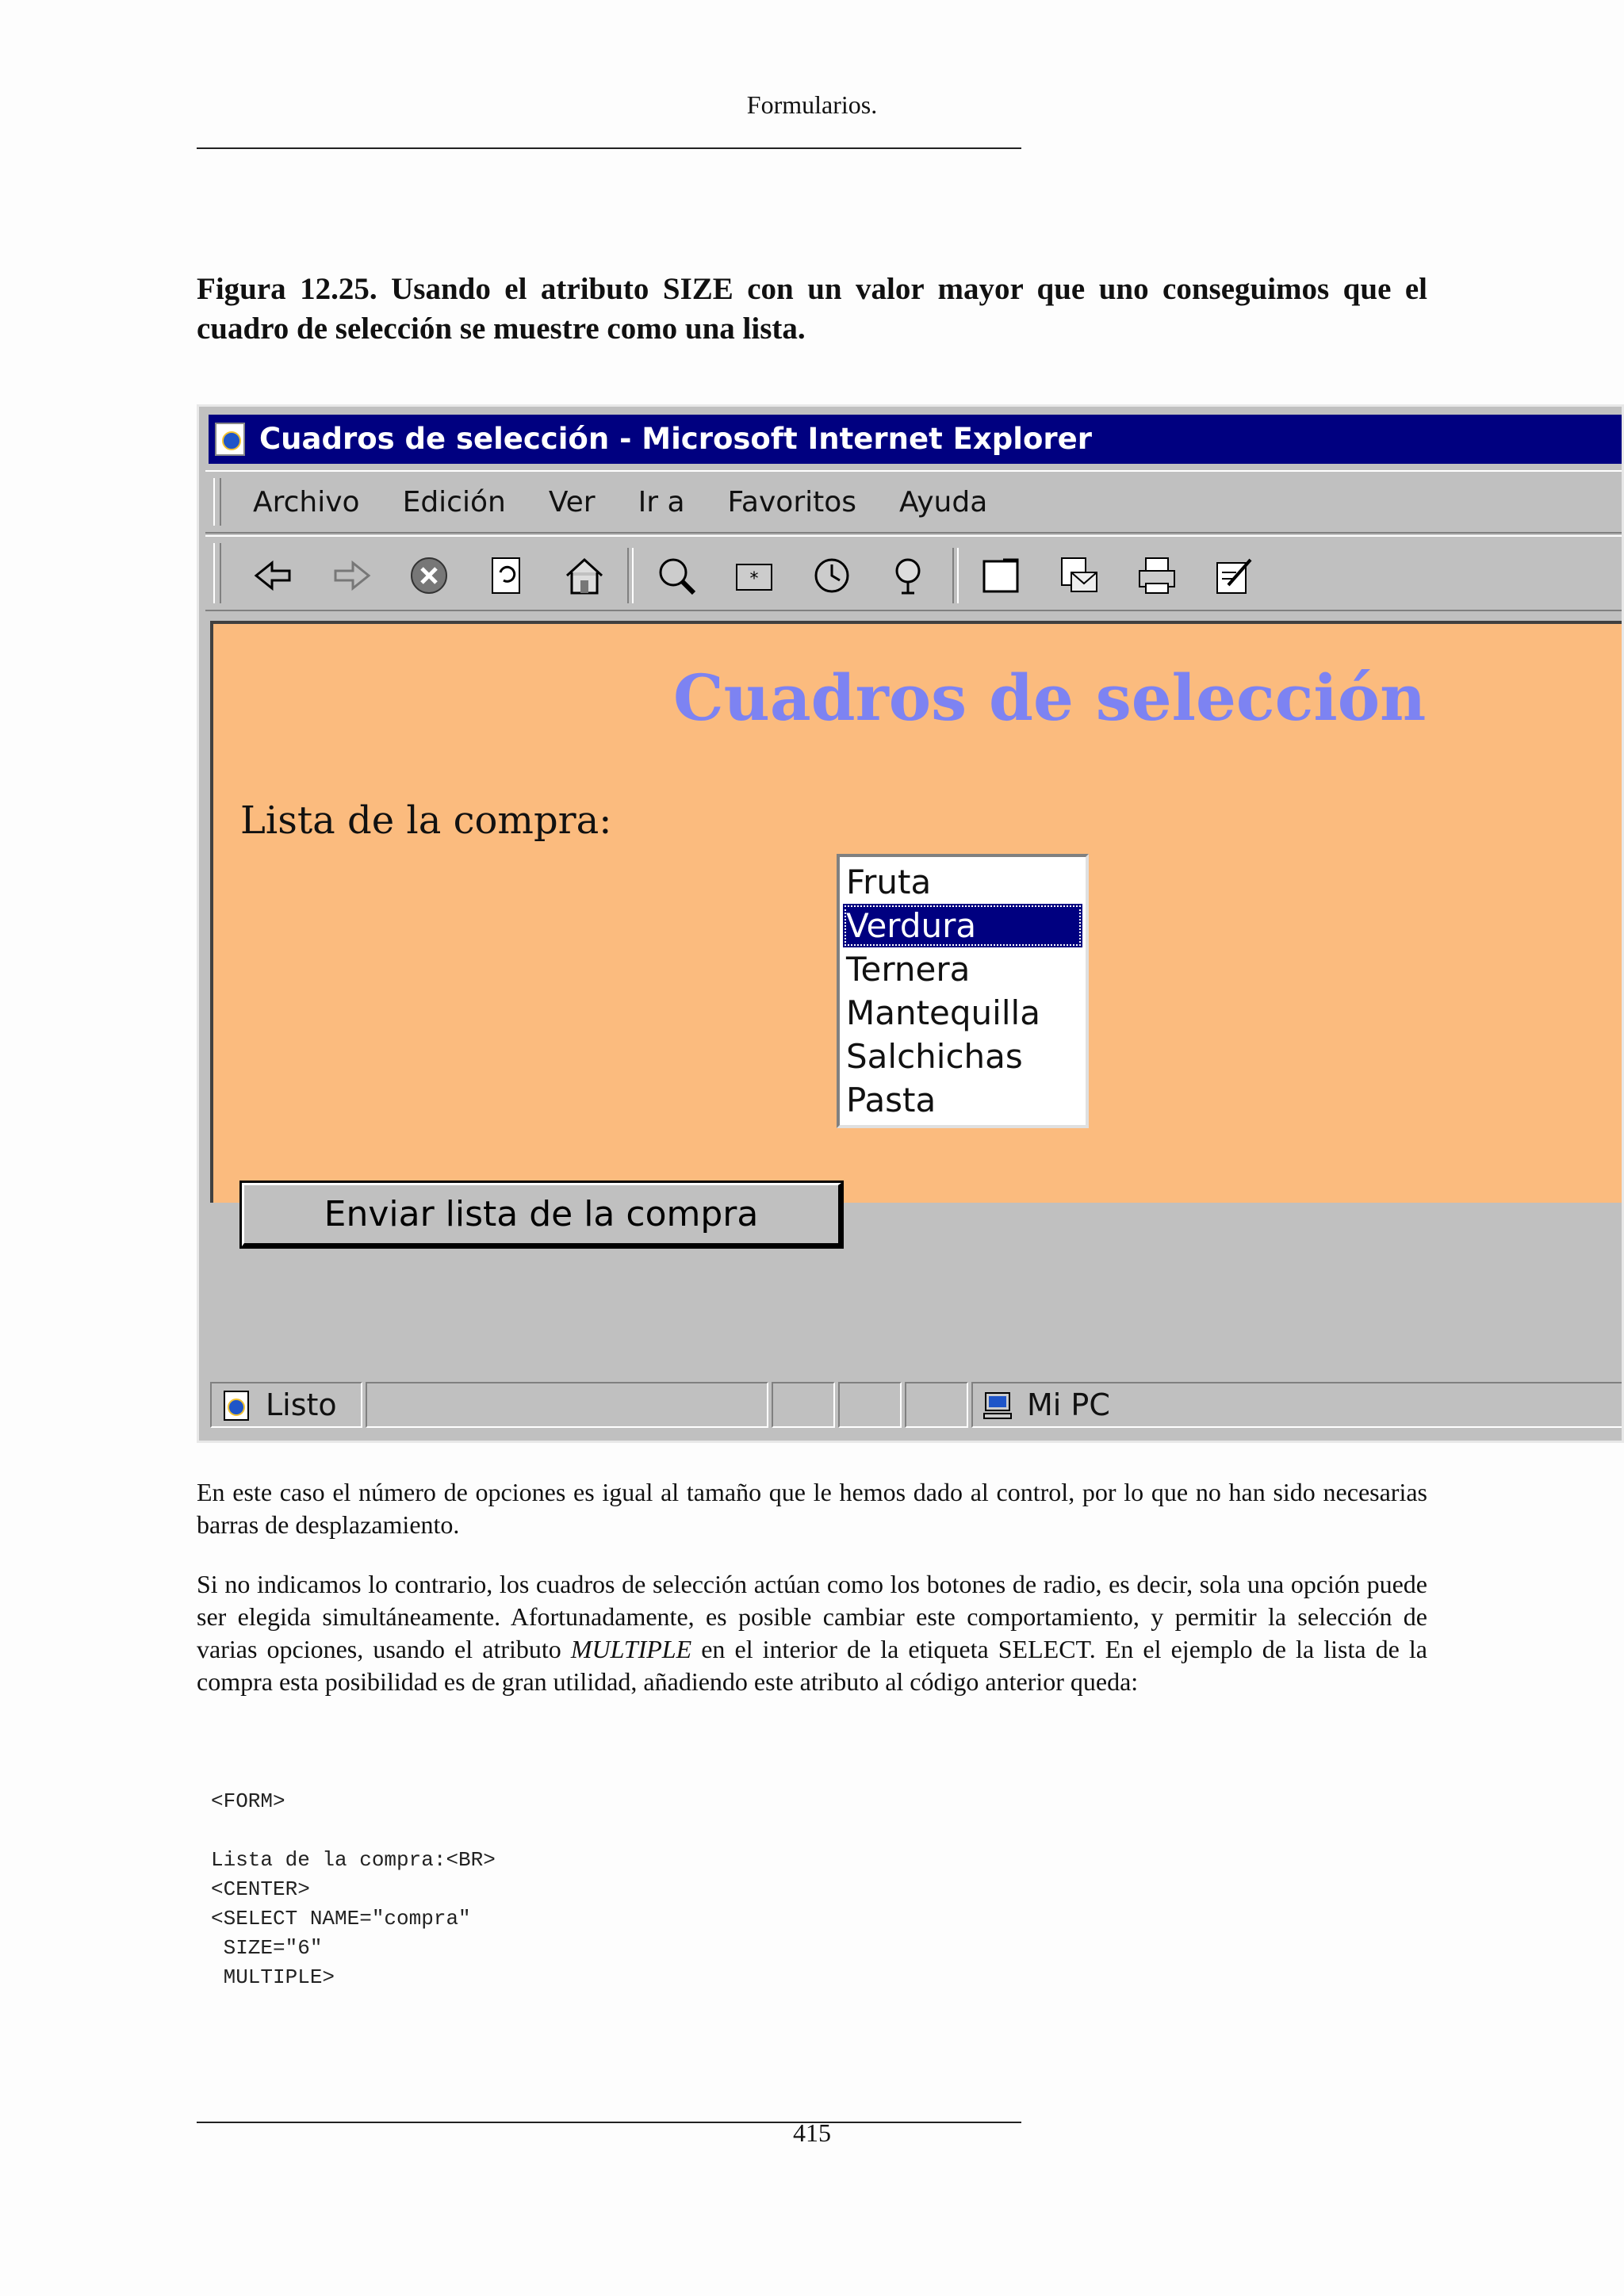  What do you see at coordinates (661, 502) in the screenshot?
I see `menu-ir-a: Ir a` at bounding box center [661, 502].